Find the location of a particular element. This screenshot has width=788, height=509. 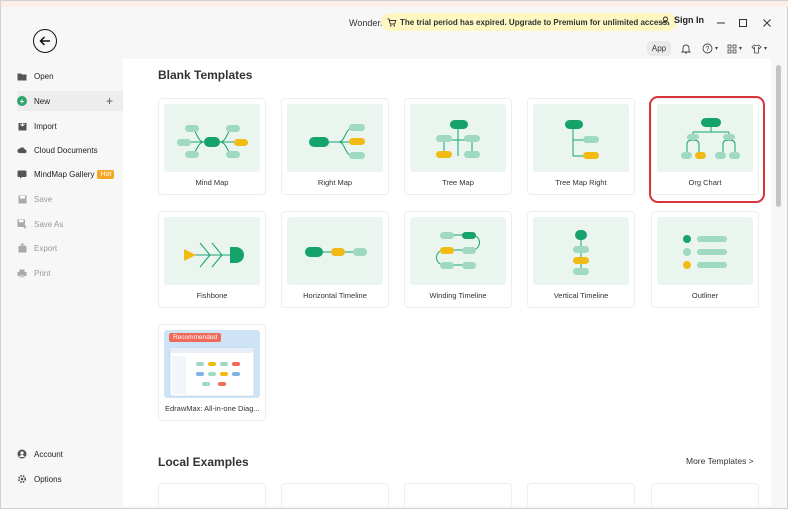

account-icon is located at coordinates (22, 454).